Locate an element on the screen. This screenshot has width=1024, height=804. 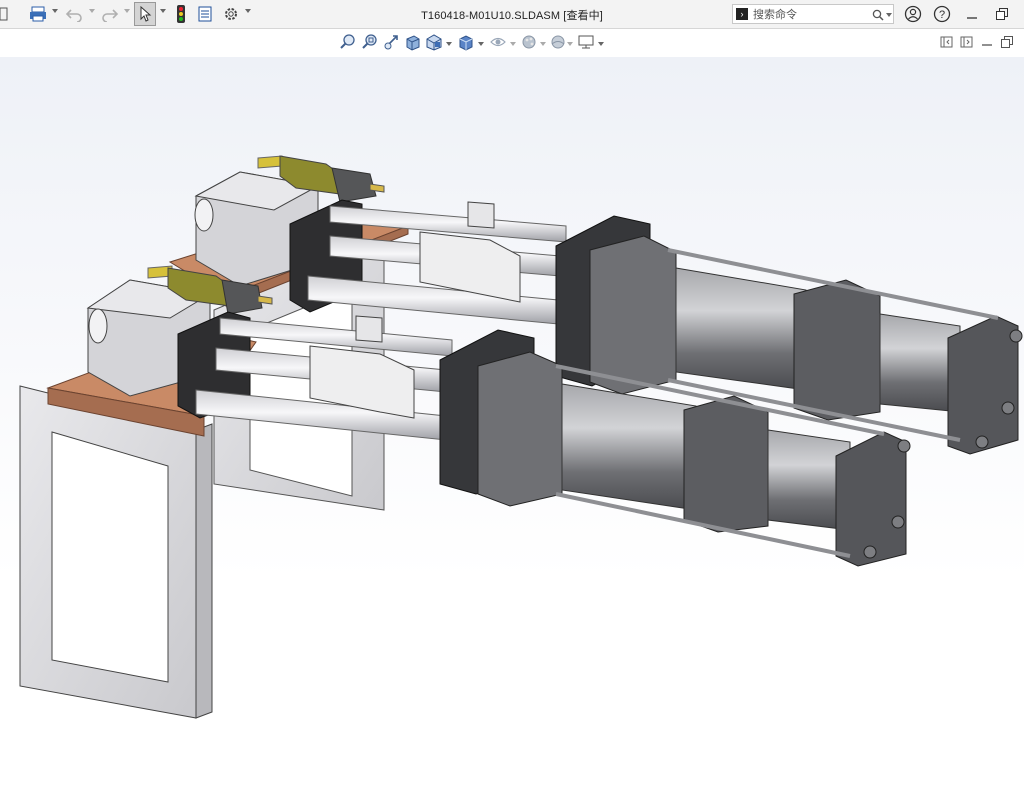
hide-show-dropdown-icon is located at coordinates (513, 44).